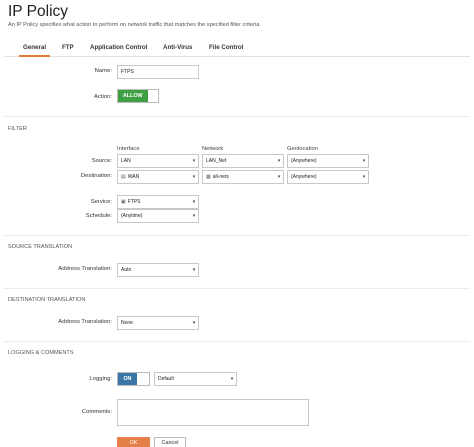 The width and height of the screenshot is (474, 447). I want to click on source-network-value: LAN_Net, so click(216, 161).